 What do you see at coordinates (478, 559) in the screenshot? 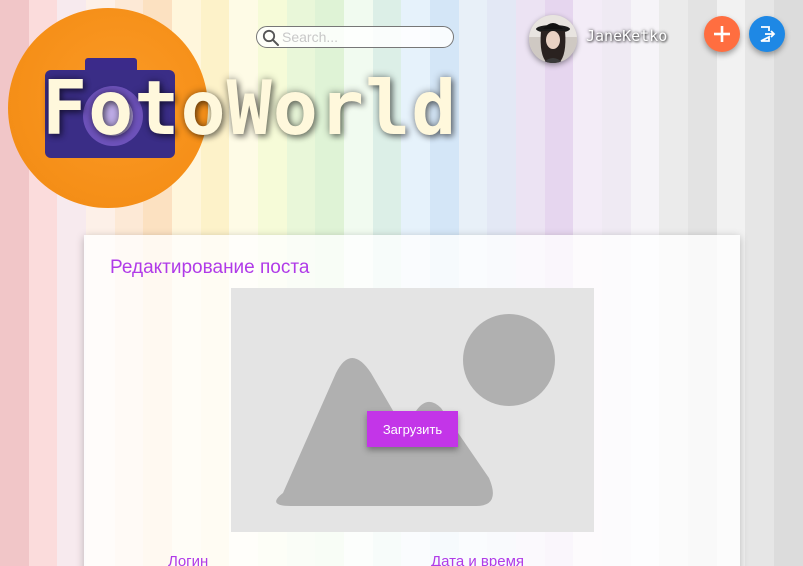
I see `datetime-label: Дата и время` at bounding box center [478, 559].